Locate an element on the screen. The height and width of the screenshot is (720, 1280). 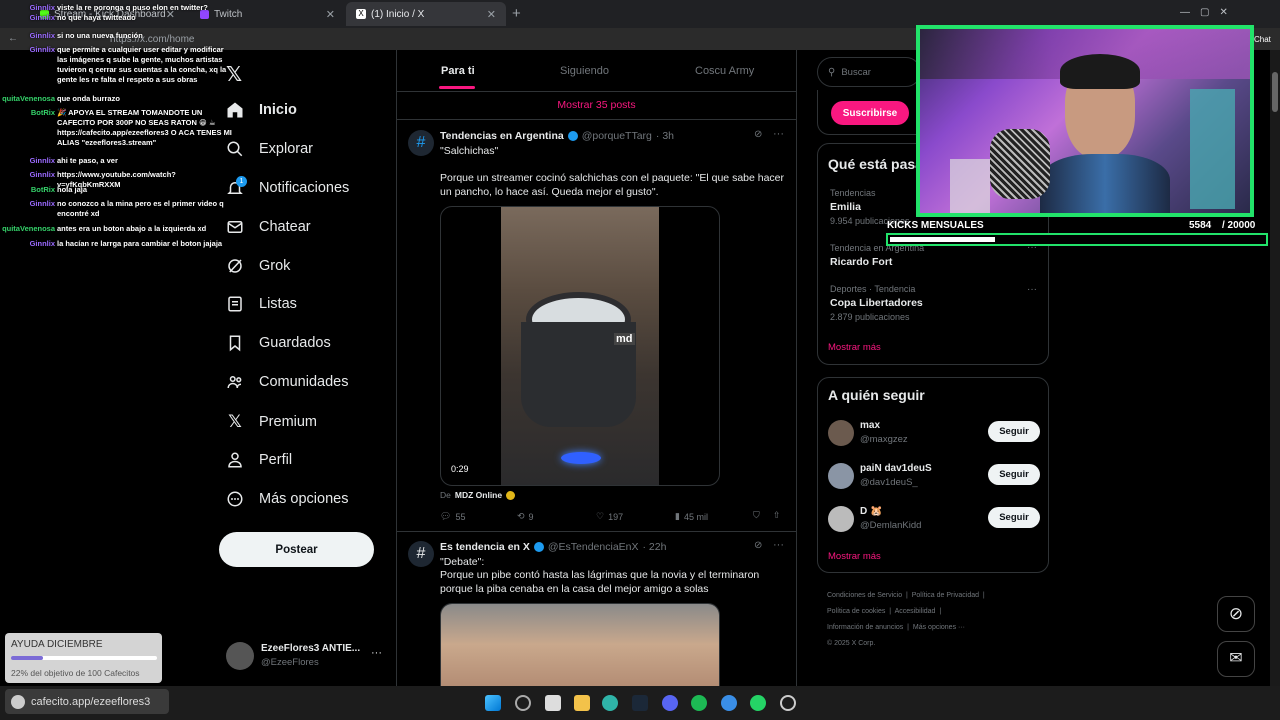
nav-item-inicio: Inicio is located at coordinates (261, 110).